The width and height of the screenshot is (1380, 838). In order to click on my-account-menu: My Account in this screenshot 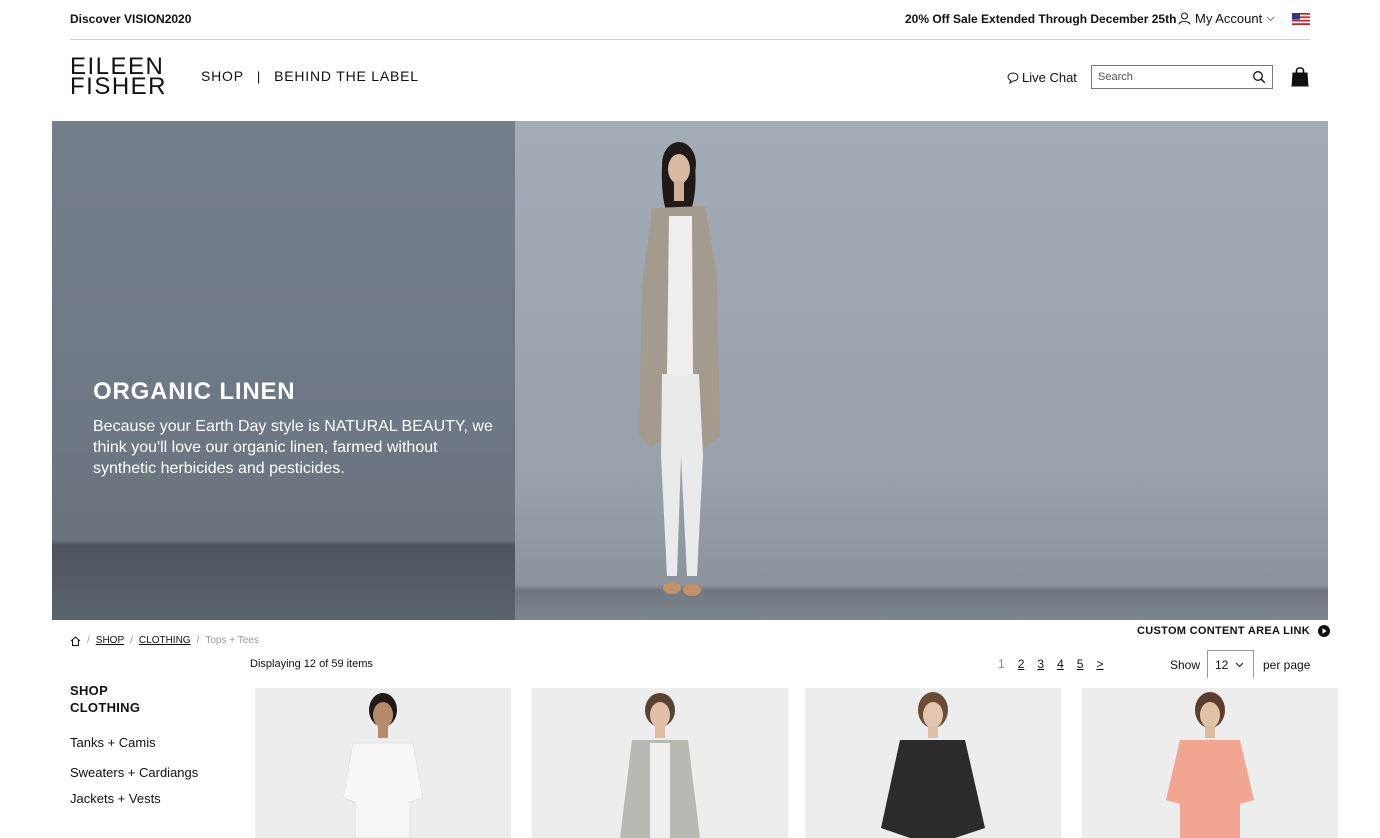, I will do `click(1226, 18)`.